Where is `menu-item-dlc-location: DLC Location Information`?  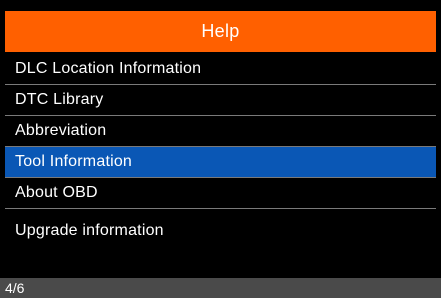
menu-item-dlc-location: DLC Location Information is located at coordinates (220, 69).